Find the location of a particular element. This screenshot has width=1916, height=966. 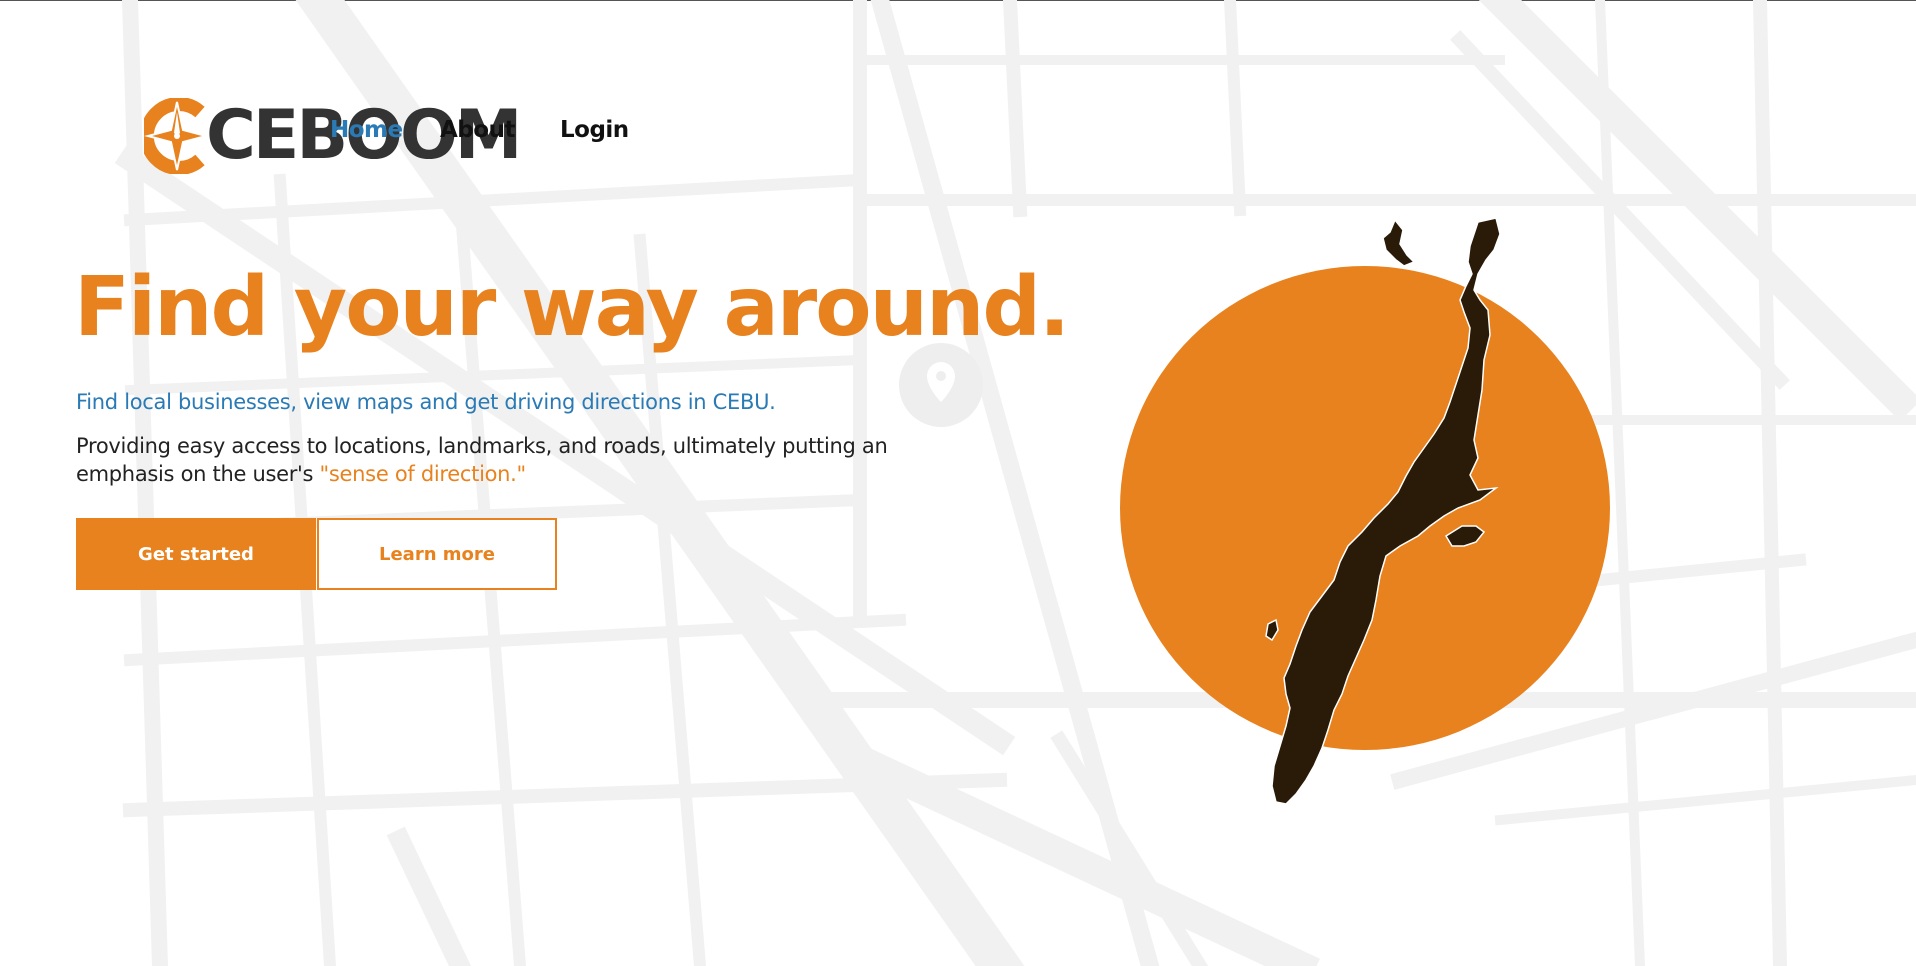

learn-more-button: Learn more is located at coordinates (437, 554).